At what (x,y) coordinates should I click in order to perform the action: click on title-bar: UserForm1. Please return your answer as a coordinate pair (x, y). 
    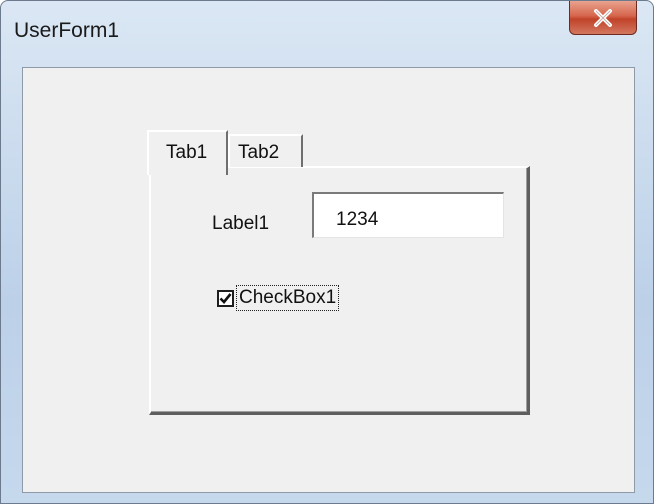
    Looking at the image, I should click on (327, 33).